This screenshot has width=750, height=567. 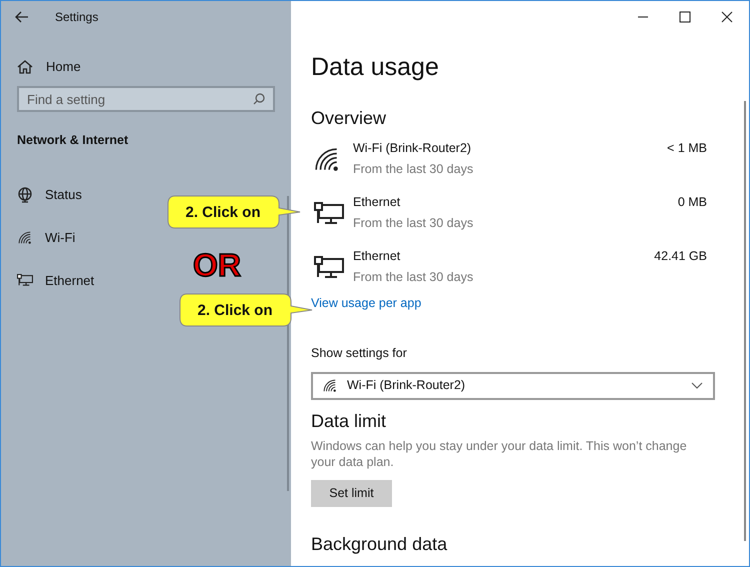 I want to click on nav-label: Ethernet, so click(x=69, y=281).